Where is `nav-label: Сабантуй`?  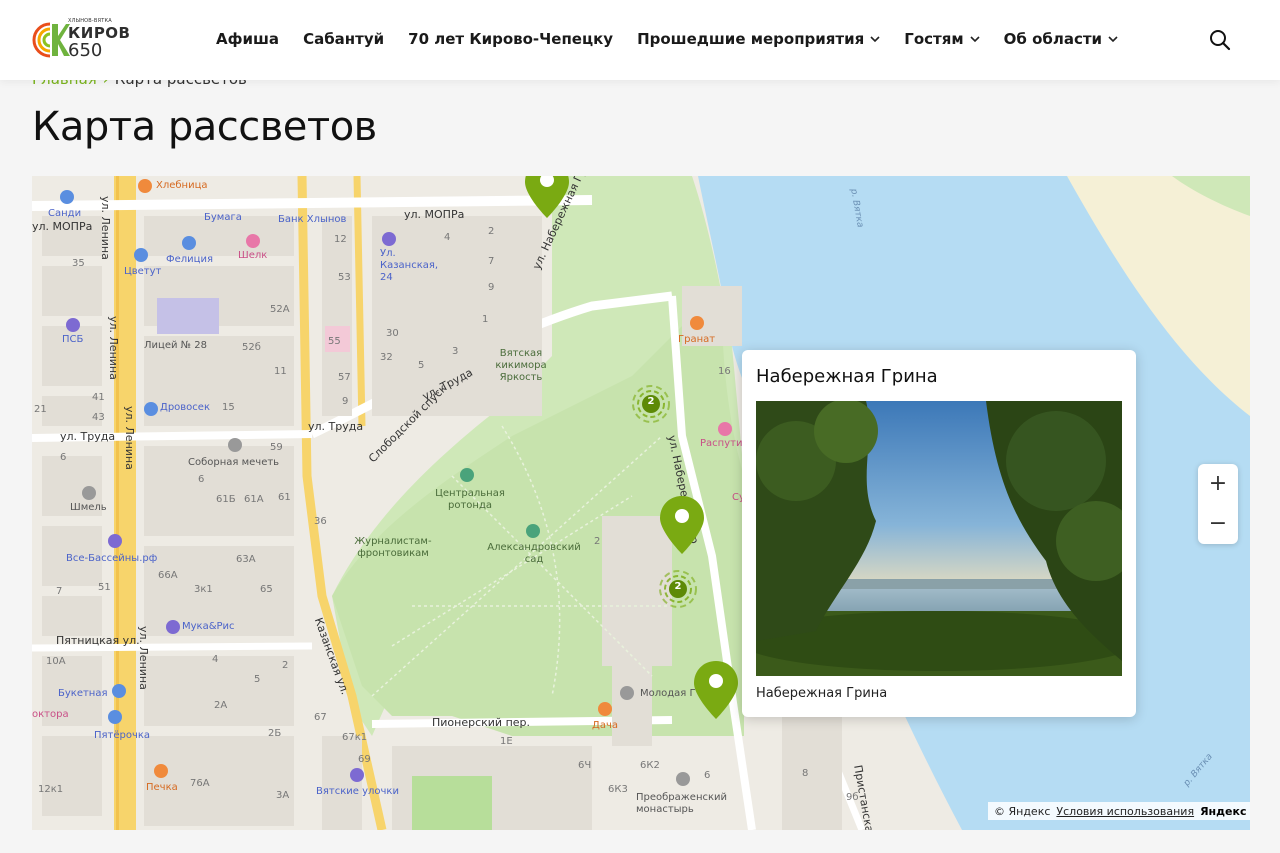 nav-label: Сабантуй is located at coordinates (344, 39).